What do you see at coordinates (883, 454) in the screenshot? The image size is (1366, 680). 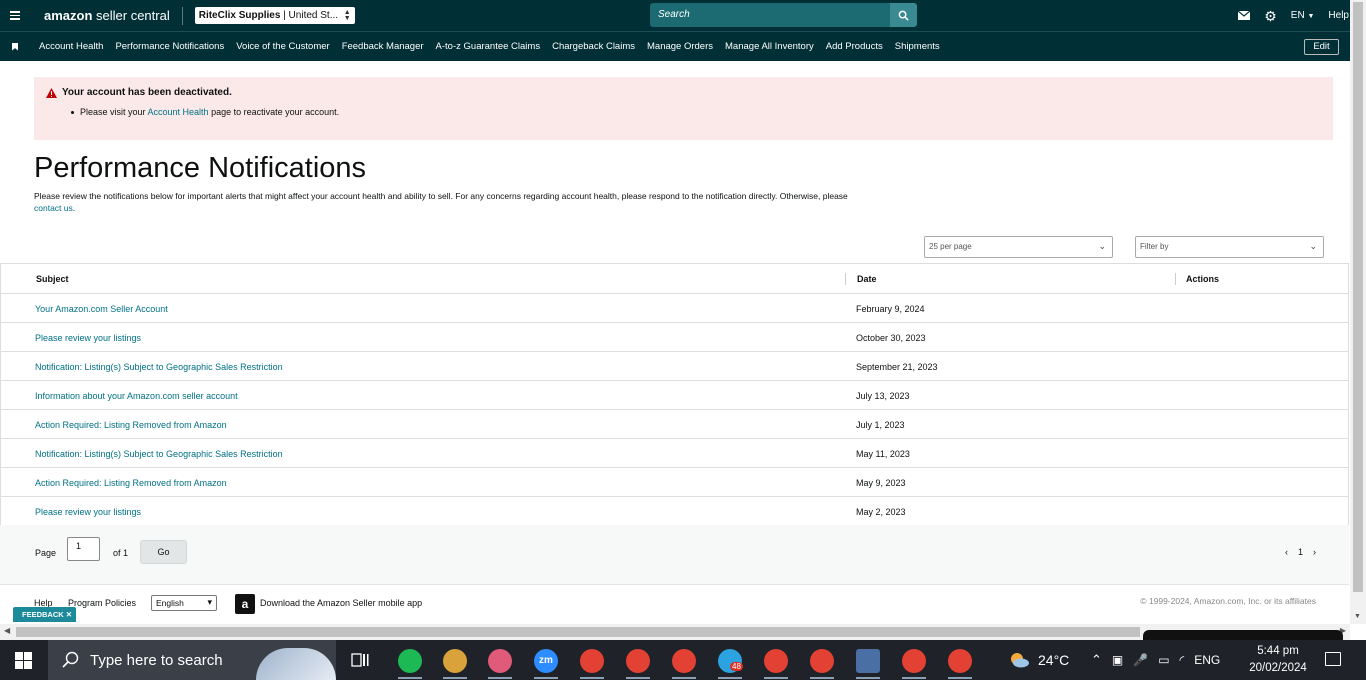 I see `notification-date: May 11, 2023` at bounding box center [883, 454].